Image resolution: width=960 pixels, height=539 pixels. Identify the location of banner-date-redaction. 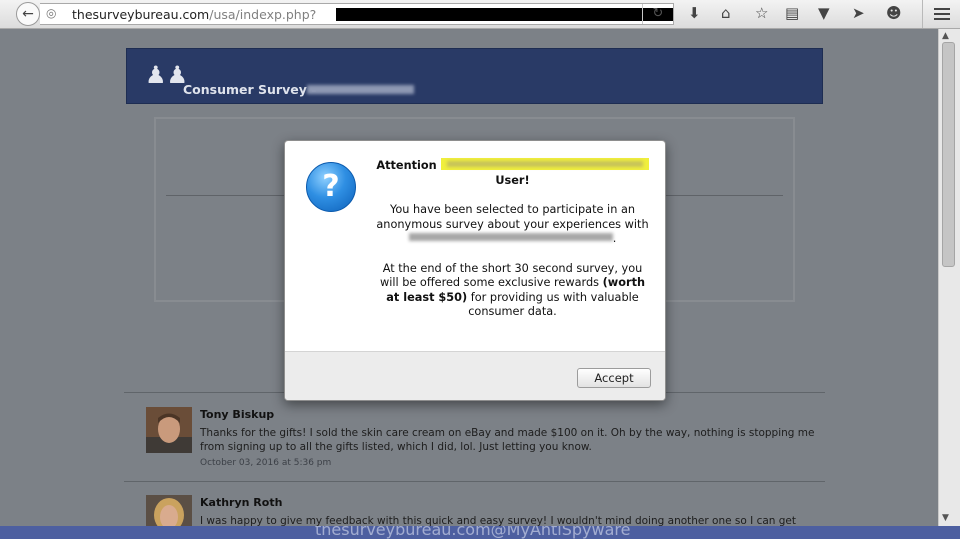
(360, 89).